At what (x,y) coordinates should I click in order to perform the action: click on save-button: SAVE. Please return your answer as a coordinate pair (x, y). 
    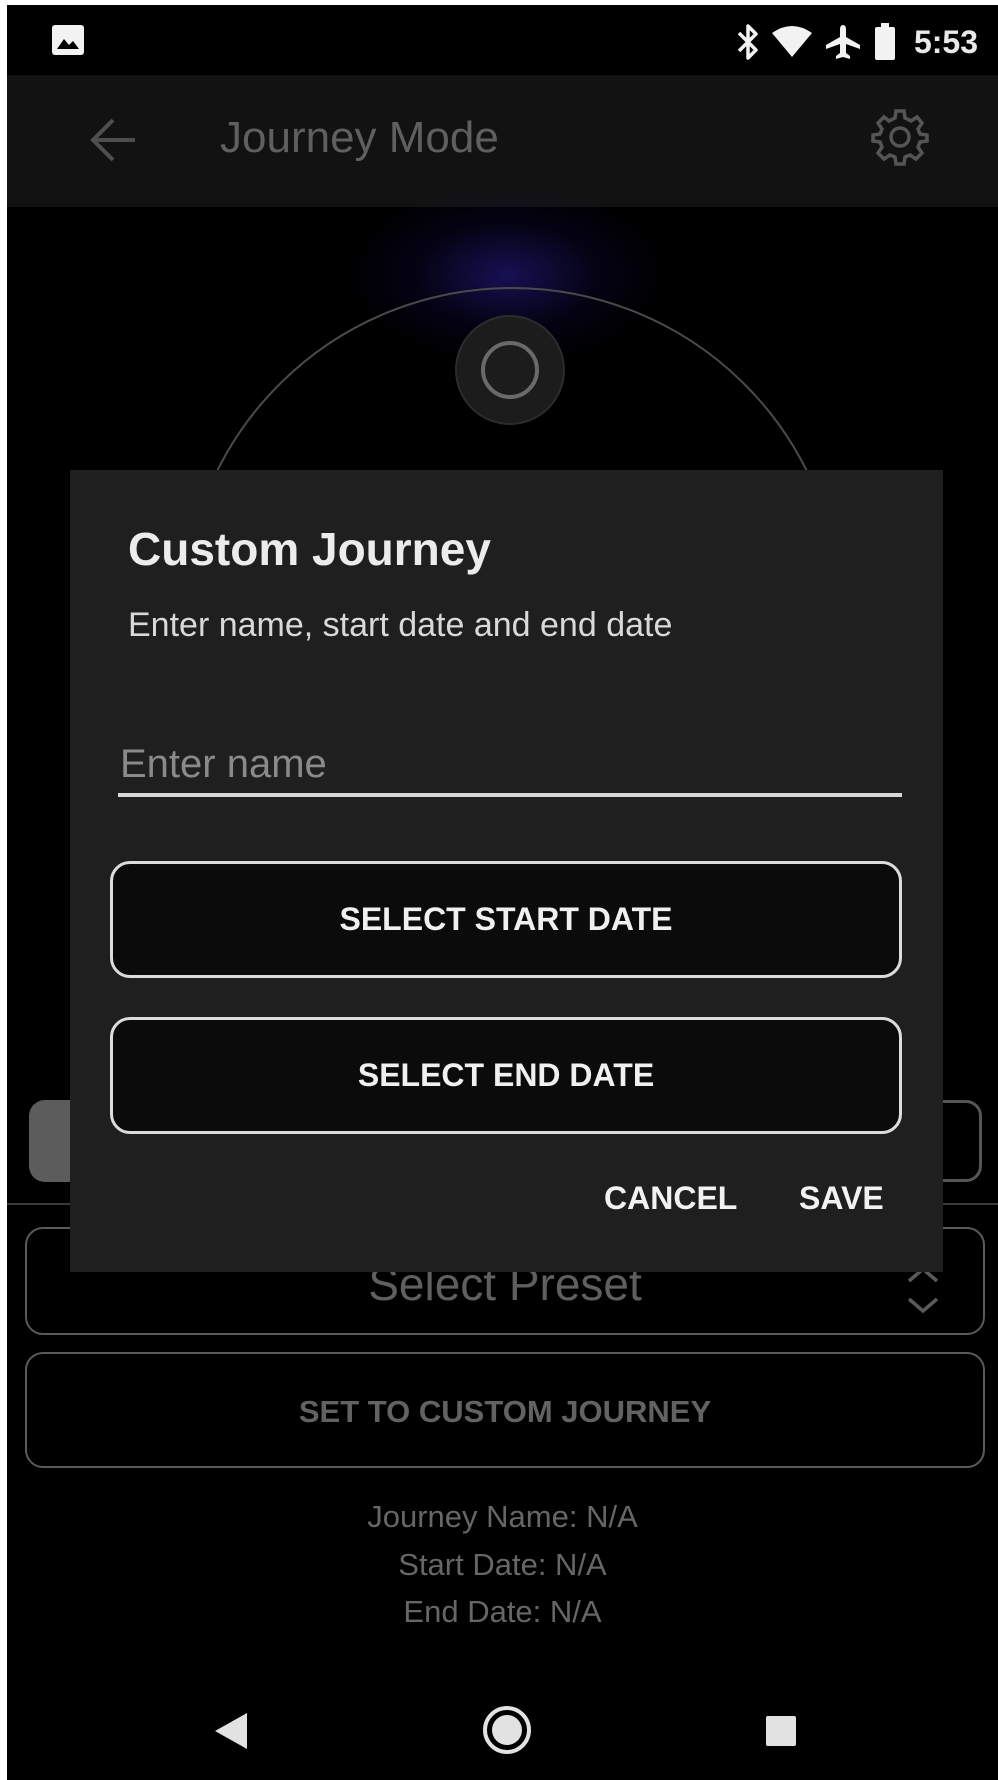
    Looking at the image, I should click on (841, 1198).